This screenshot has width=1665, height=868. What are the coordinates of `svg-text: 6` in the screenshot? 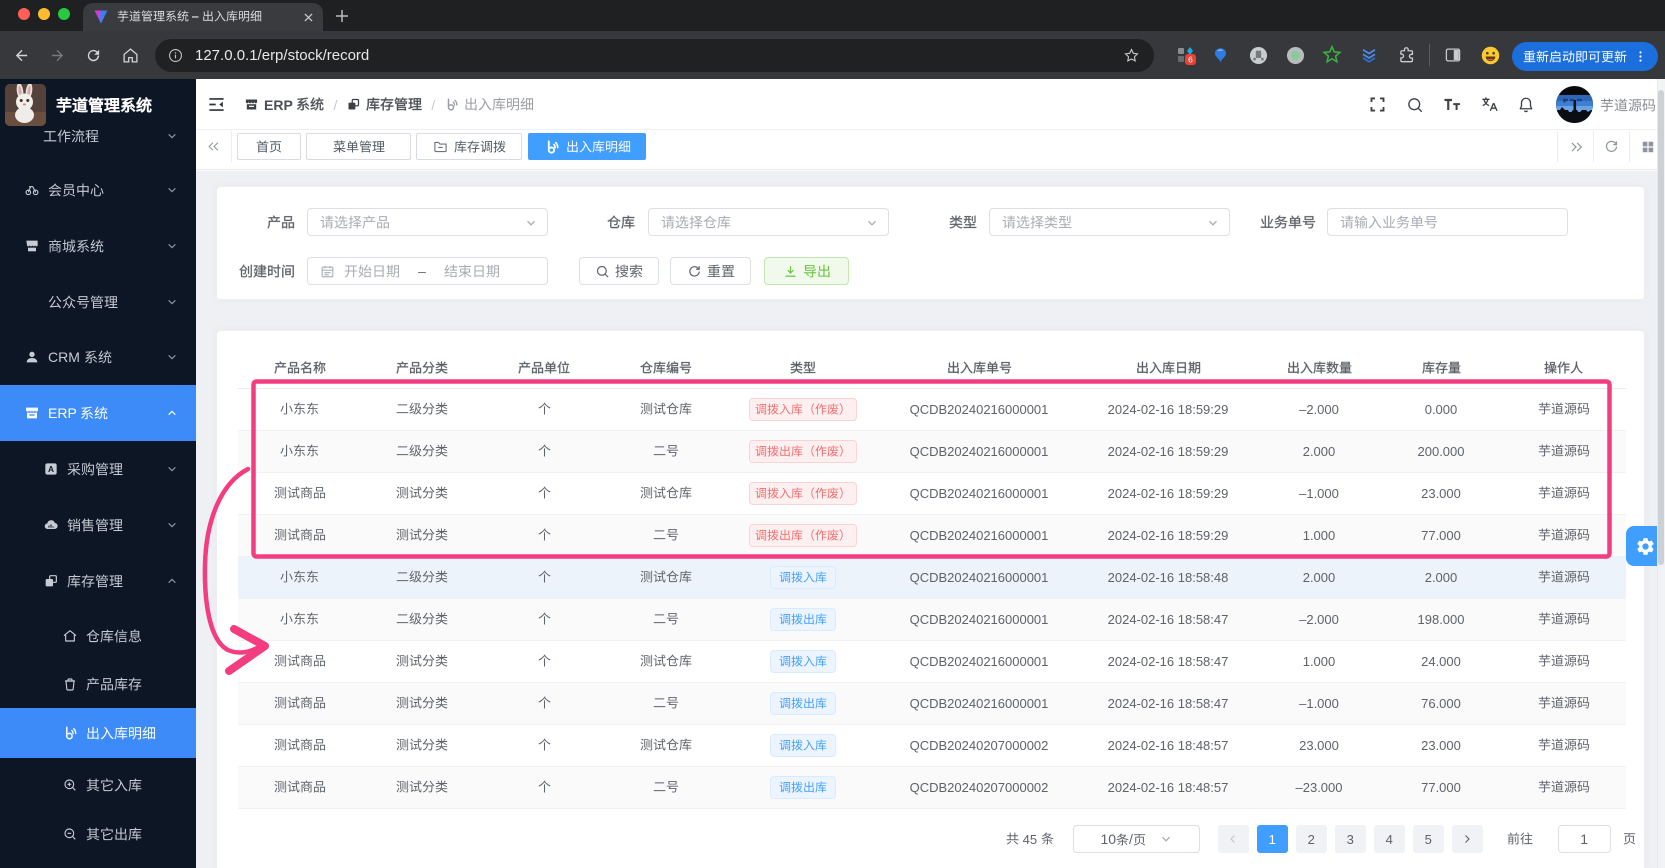 It's located at (1190, 59).